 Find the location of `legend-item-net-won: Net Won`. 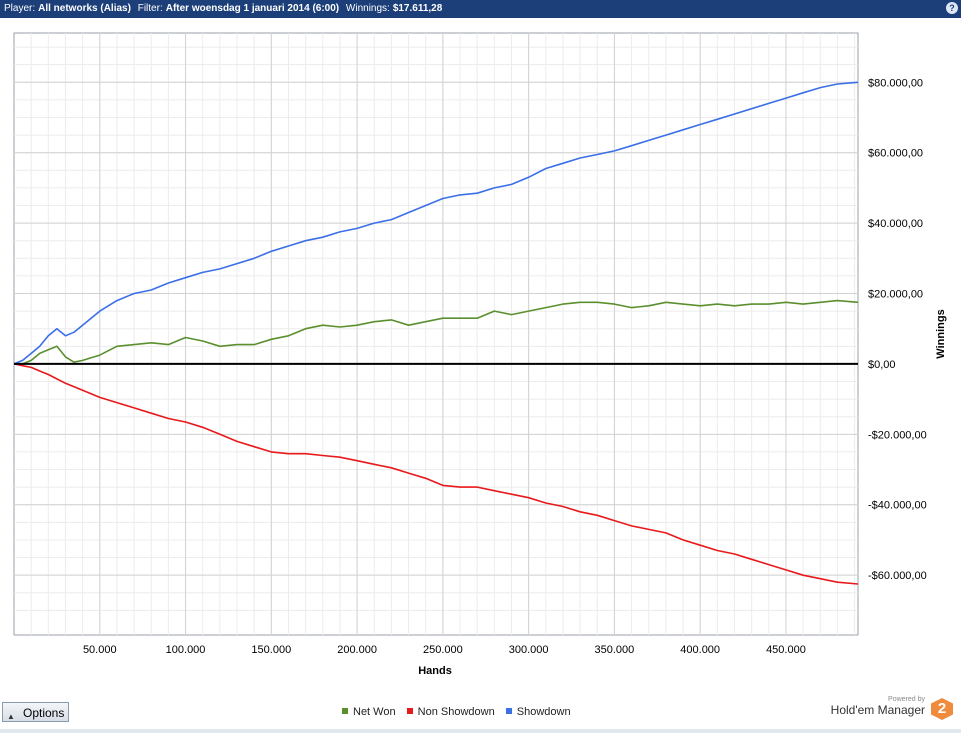

legend-item-net-won: Net Won is located at coordinates (369, 712).